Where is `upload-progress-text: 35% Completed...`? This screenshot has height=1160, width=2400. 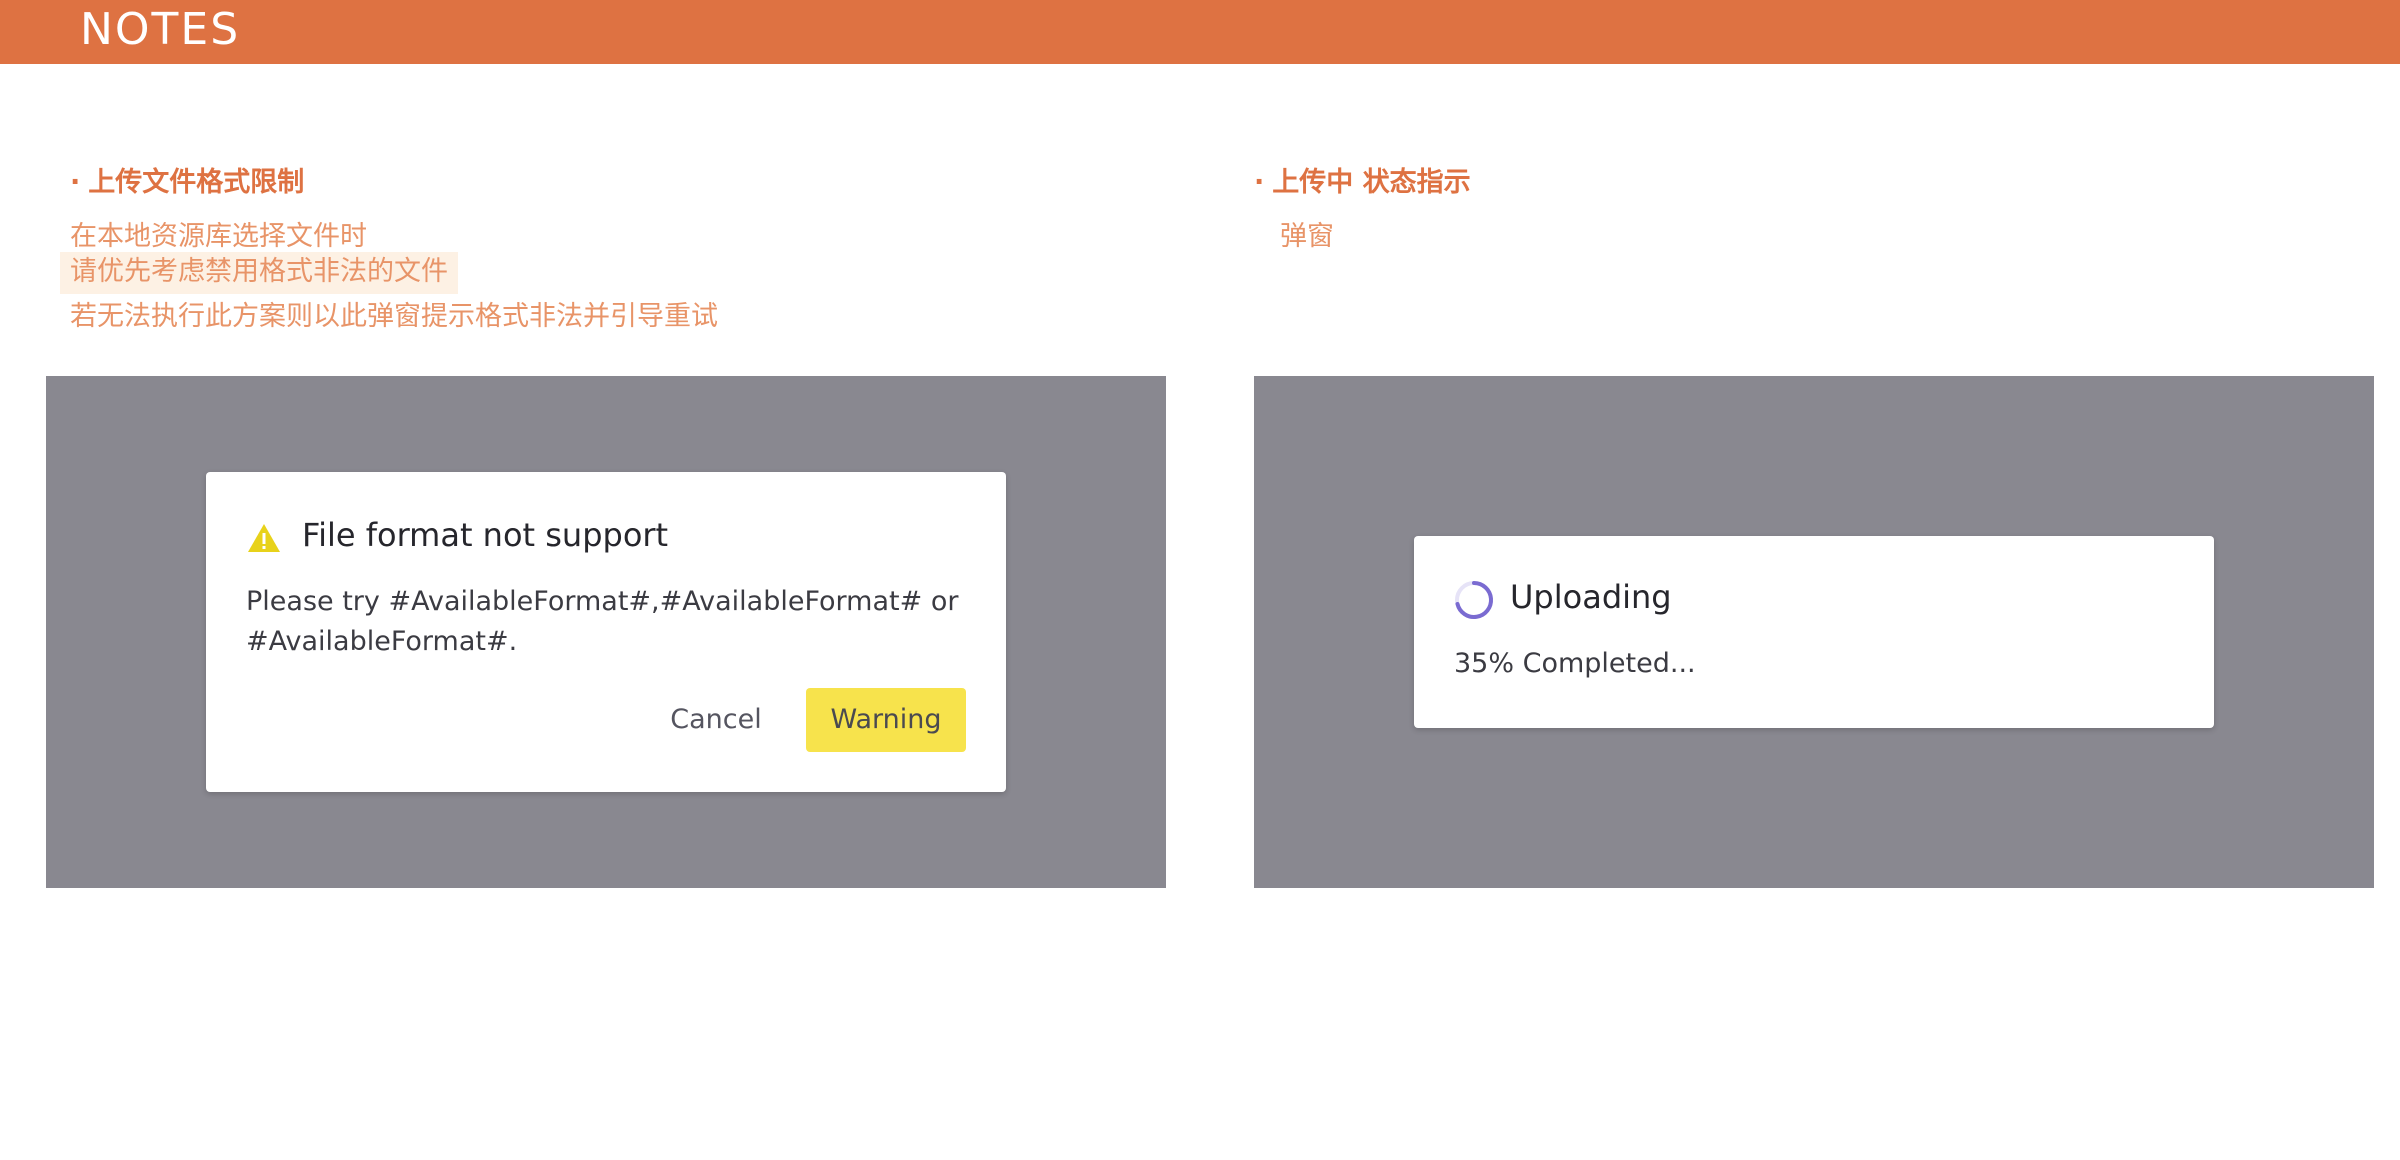 upload-progress-text: 35% Completed... is located at coordinates (1575, 663).